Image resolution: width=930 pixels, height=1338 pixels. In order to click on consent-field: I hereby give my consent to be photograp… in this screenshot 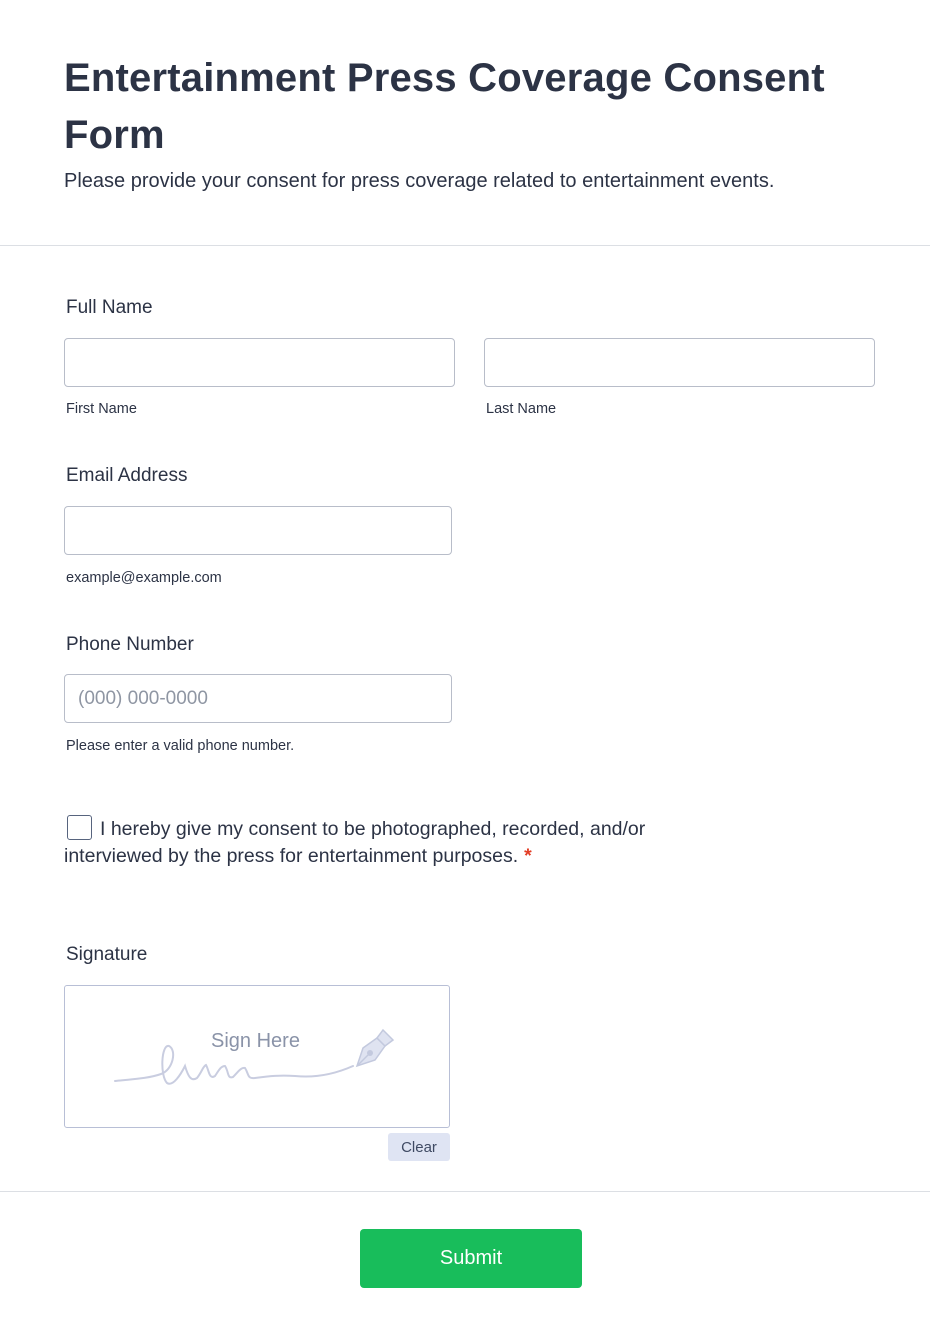, I will do `click(394, 842)`.